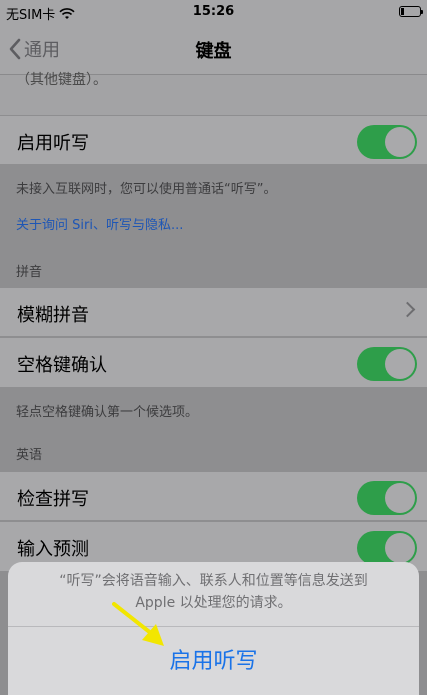  What do you see at coordinates (138, 624) in the screenshot?
I see `annotation-arrow-icon` at bounding box center [138, 624].